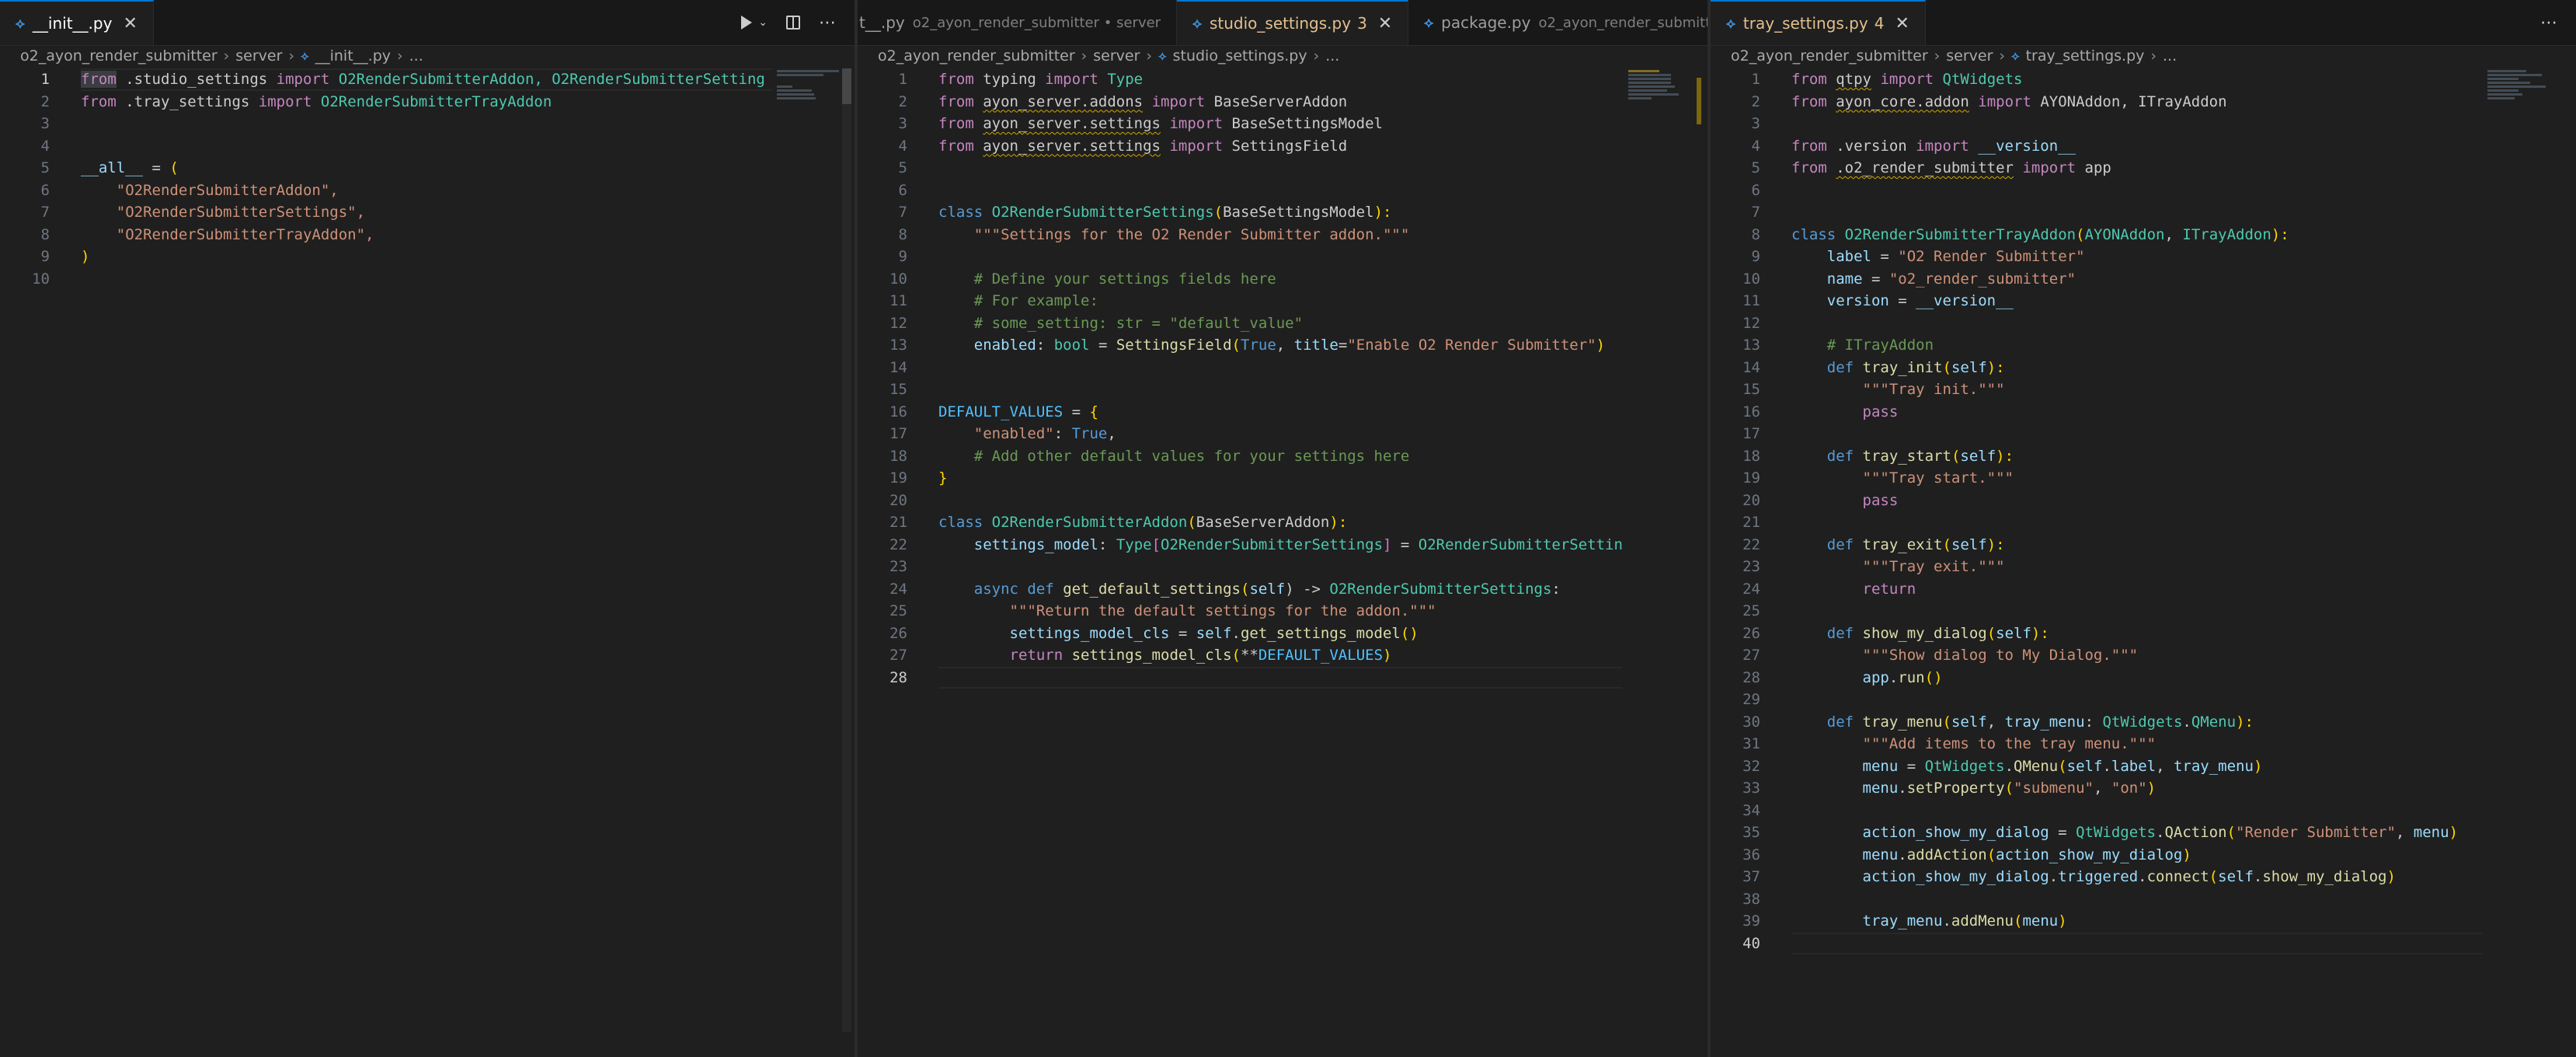 The width and height of the screenshot is (2576, 1057). I want to click on code-line: 5 __all__ = (, so click(386, 168).